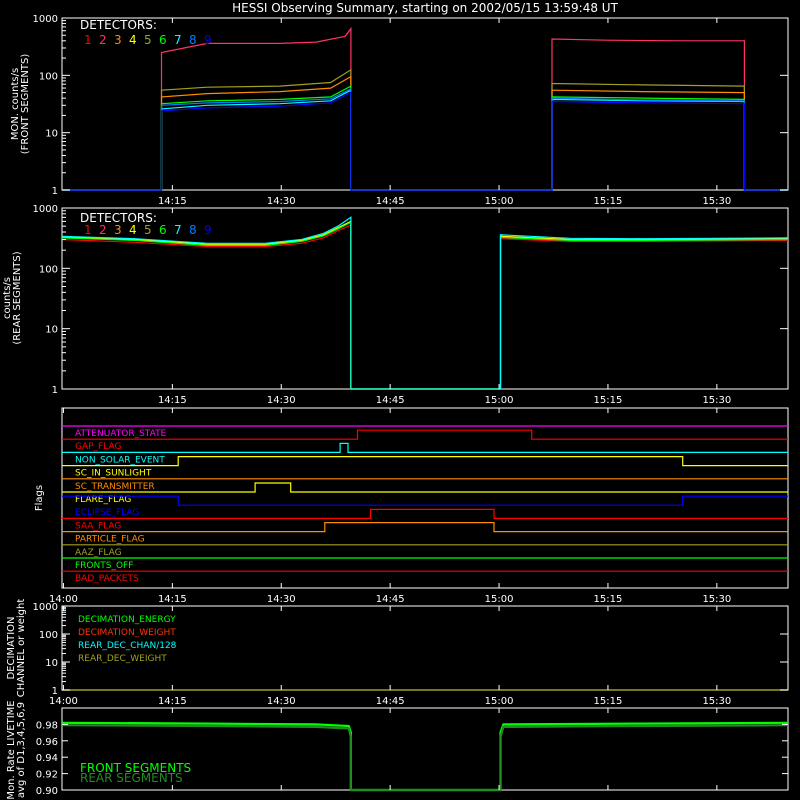 The image size is (800, 800). I want to click on flag-label-bad_packets: BAD_PACKETS, so click(107, 579).